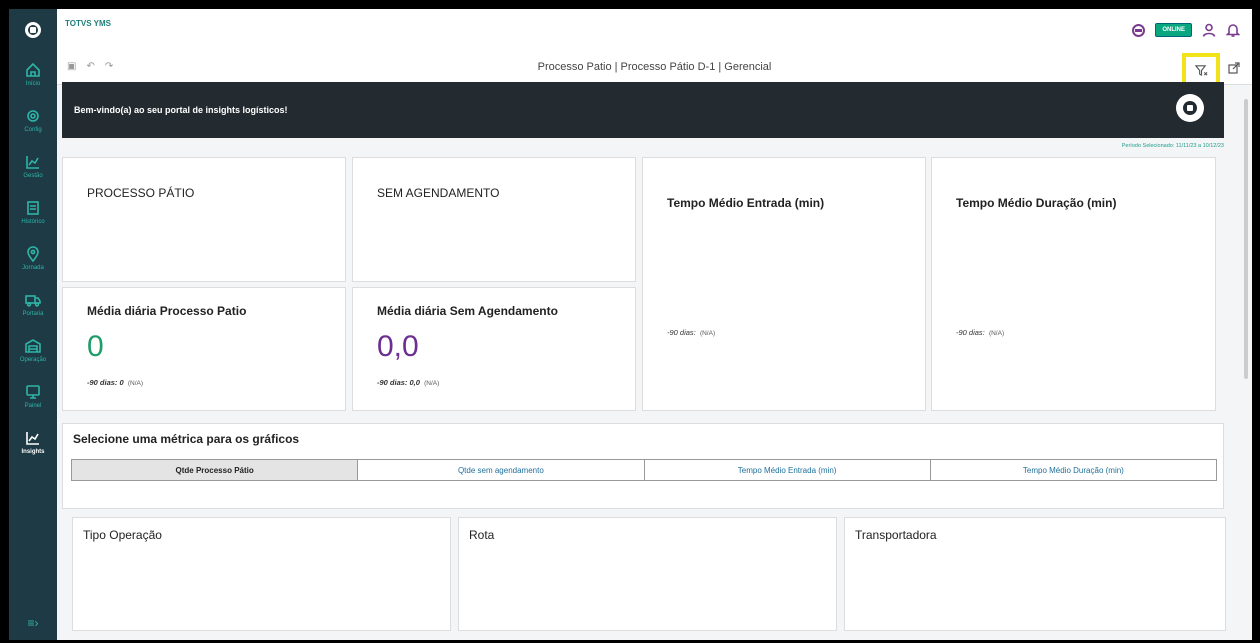  Describe the element at coordinates (215, 470) in the screenshot. I see `tab-qtde-processo-patio: Qtde Processo Pátio` at that location.